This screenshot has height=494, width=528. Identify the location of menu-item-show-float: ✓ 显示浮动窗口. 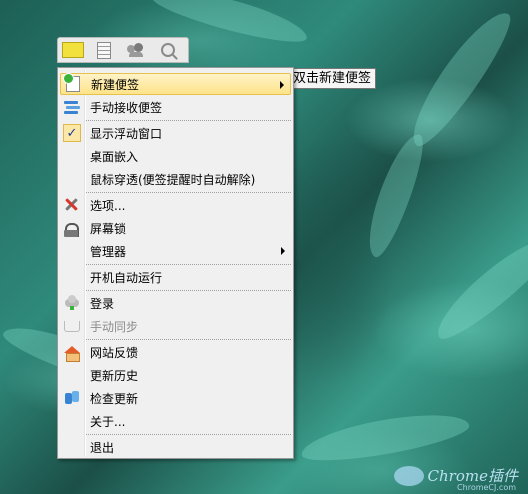
(175, 133).